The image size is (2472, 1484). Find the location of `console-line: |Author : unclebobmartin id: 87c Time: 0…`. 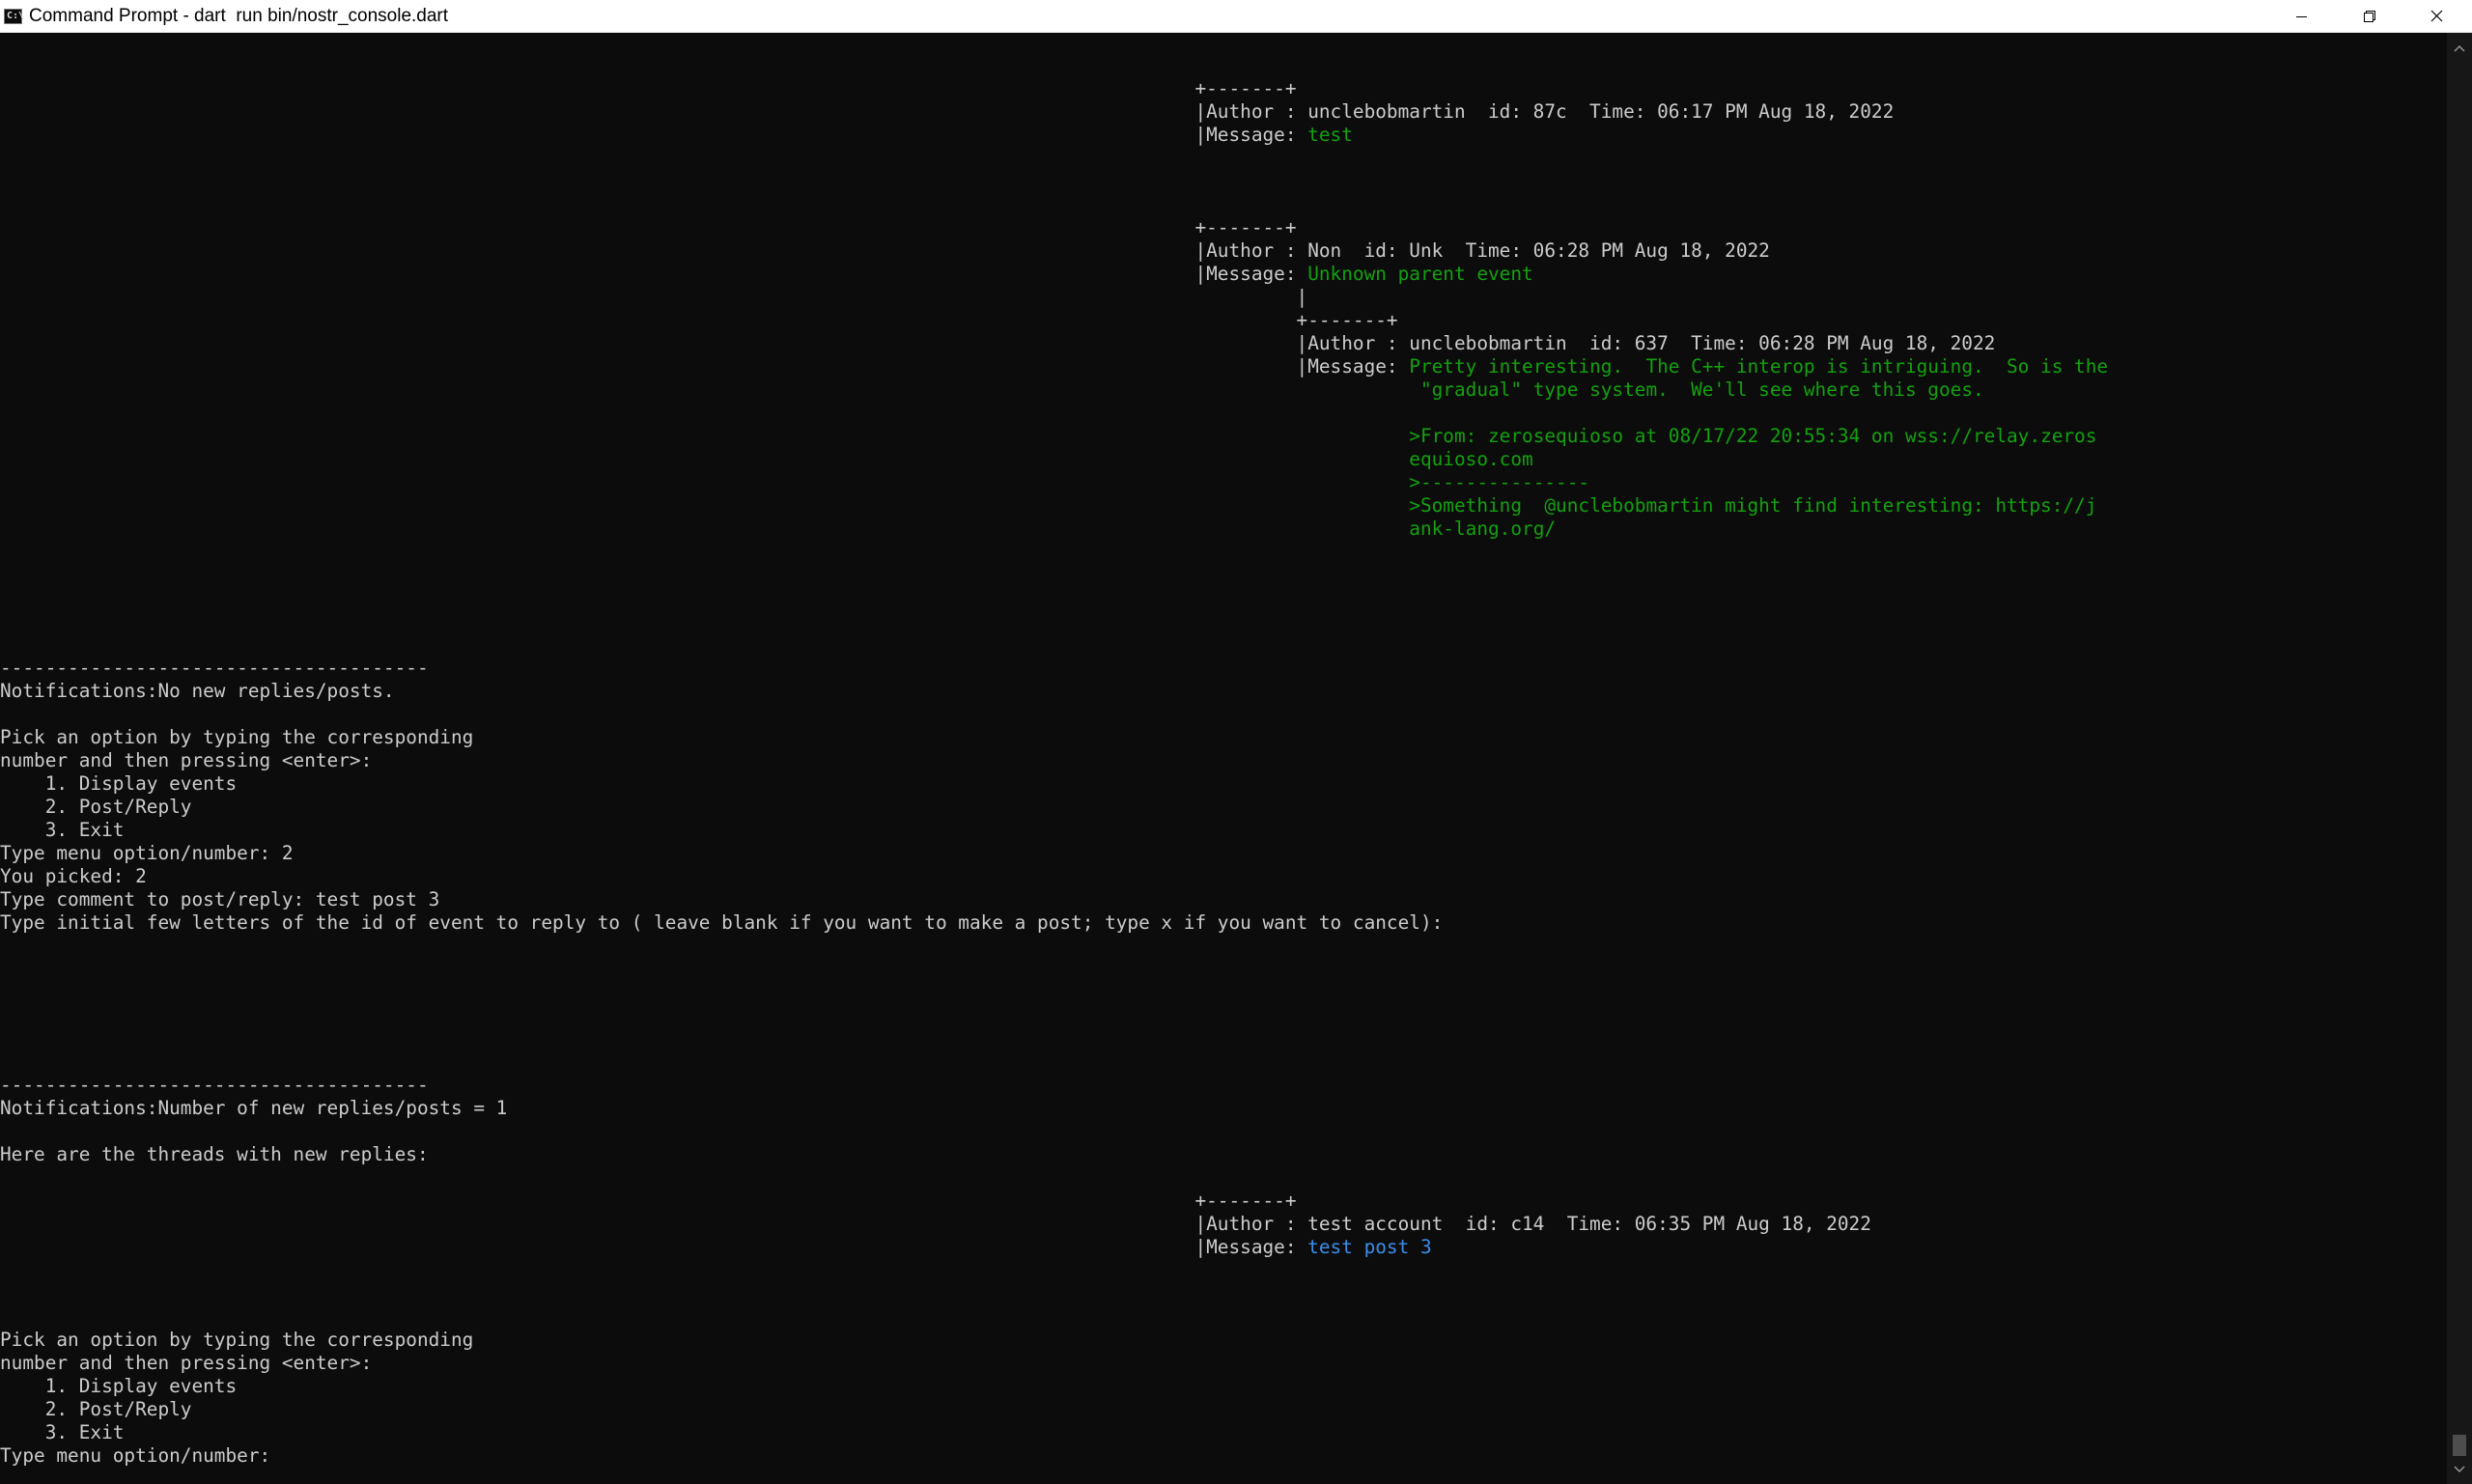

console-line: |Author : unclebobmartin id: 87c Time: 0… is located at coordinates (1054, 112).